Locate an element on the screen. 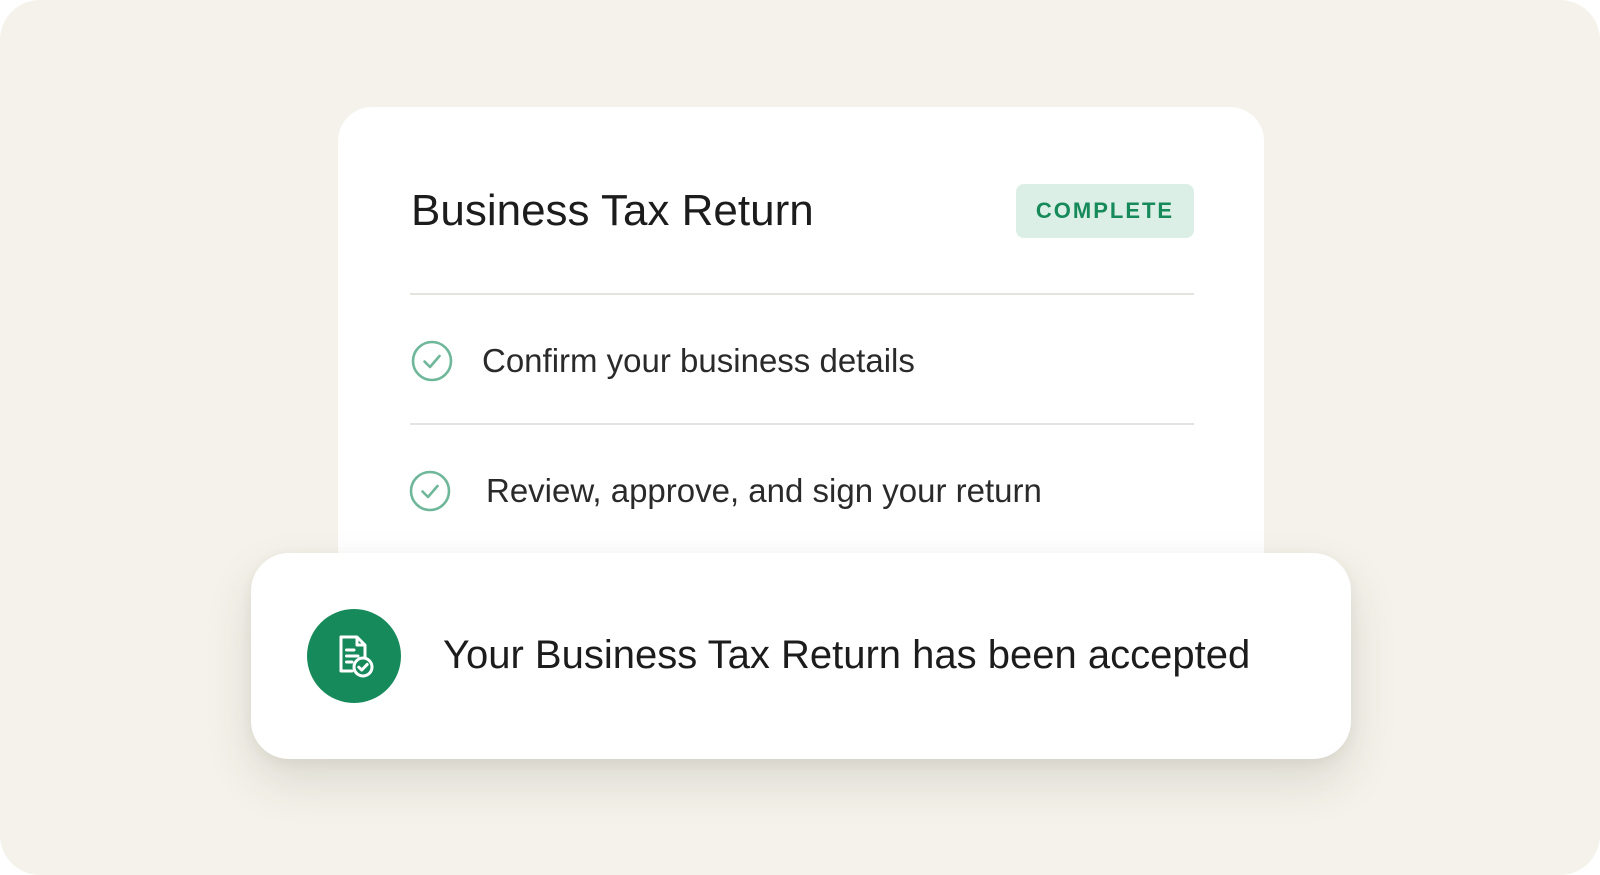 The height and width of the screenshot is (875, 1600). document-check-icon is located at coordinates (356, 656).